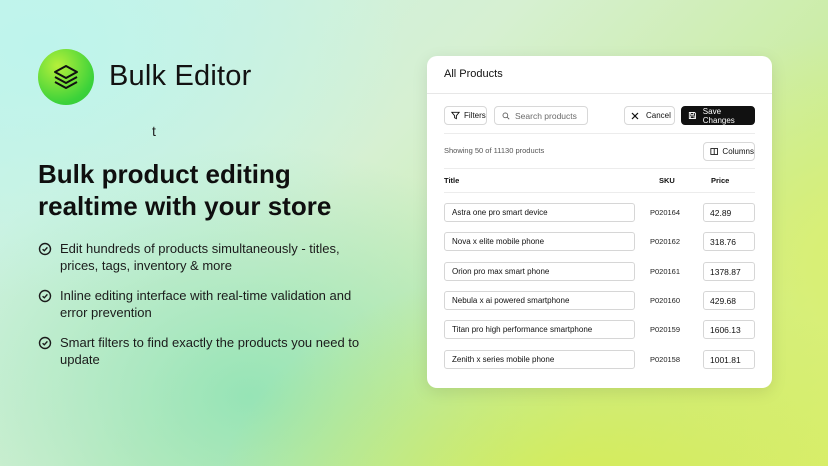 Image resolution: width=828 pixels, height=466 pixels. Describe the element at coordinates (635, 115) in the screenshot. I see `close-icon` at that location.